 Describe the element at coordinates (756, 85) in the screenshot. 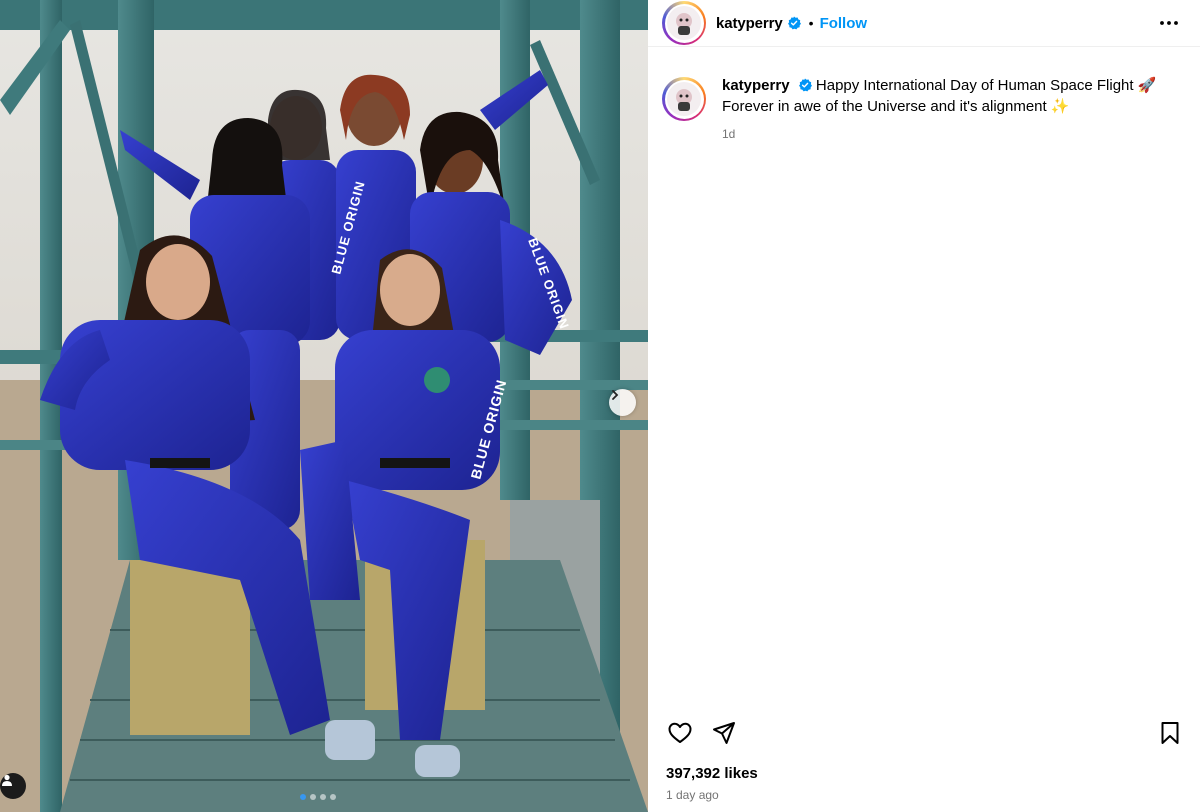

I see `caption-username: katyperry` at that location.